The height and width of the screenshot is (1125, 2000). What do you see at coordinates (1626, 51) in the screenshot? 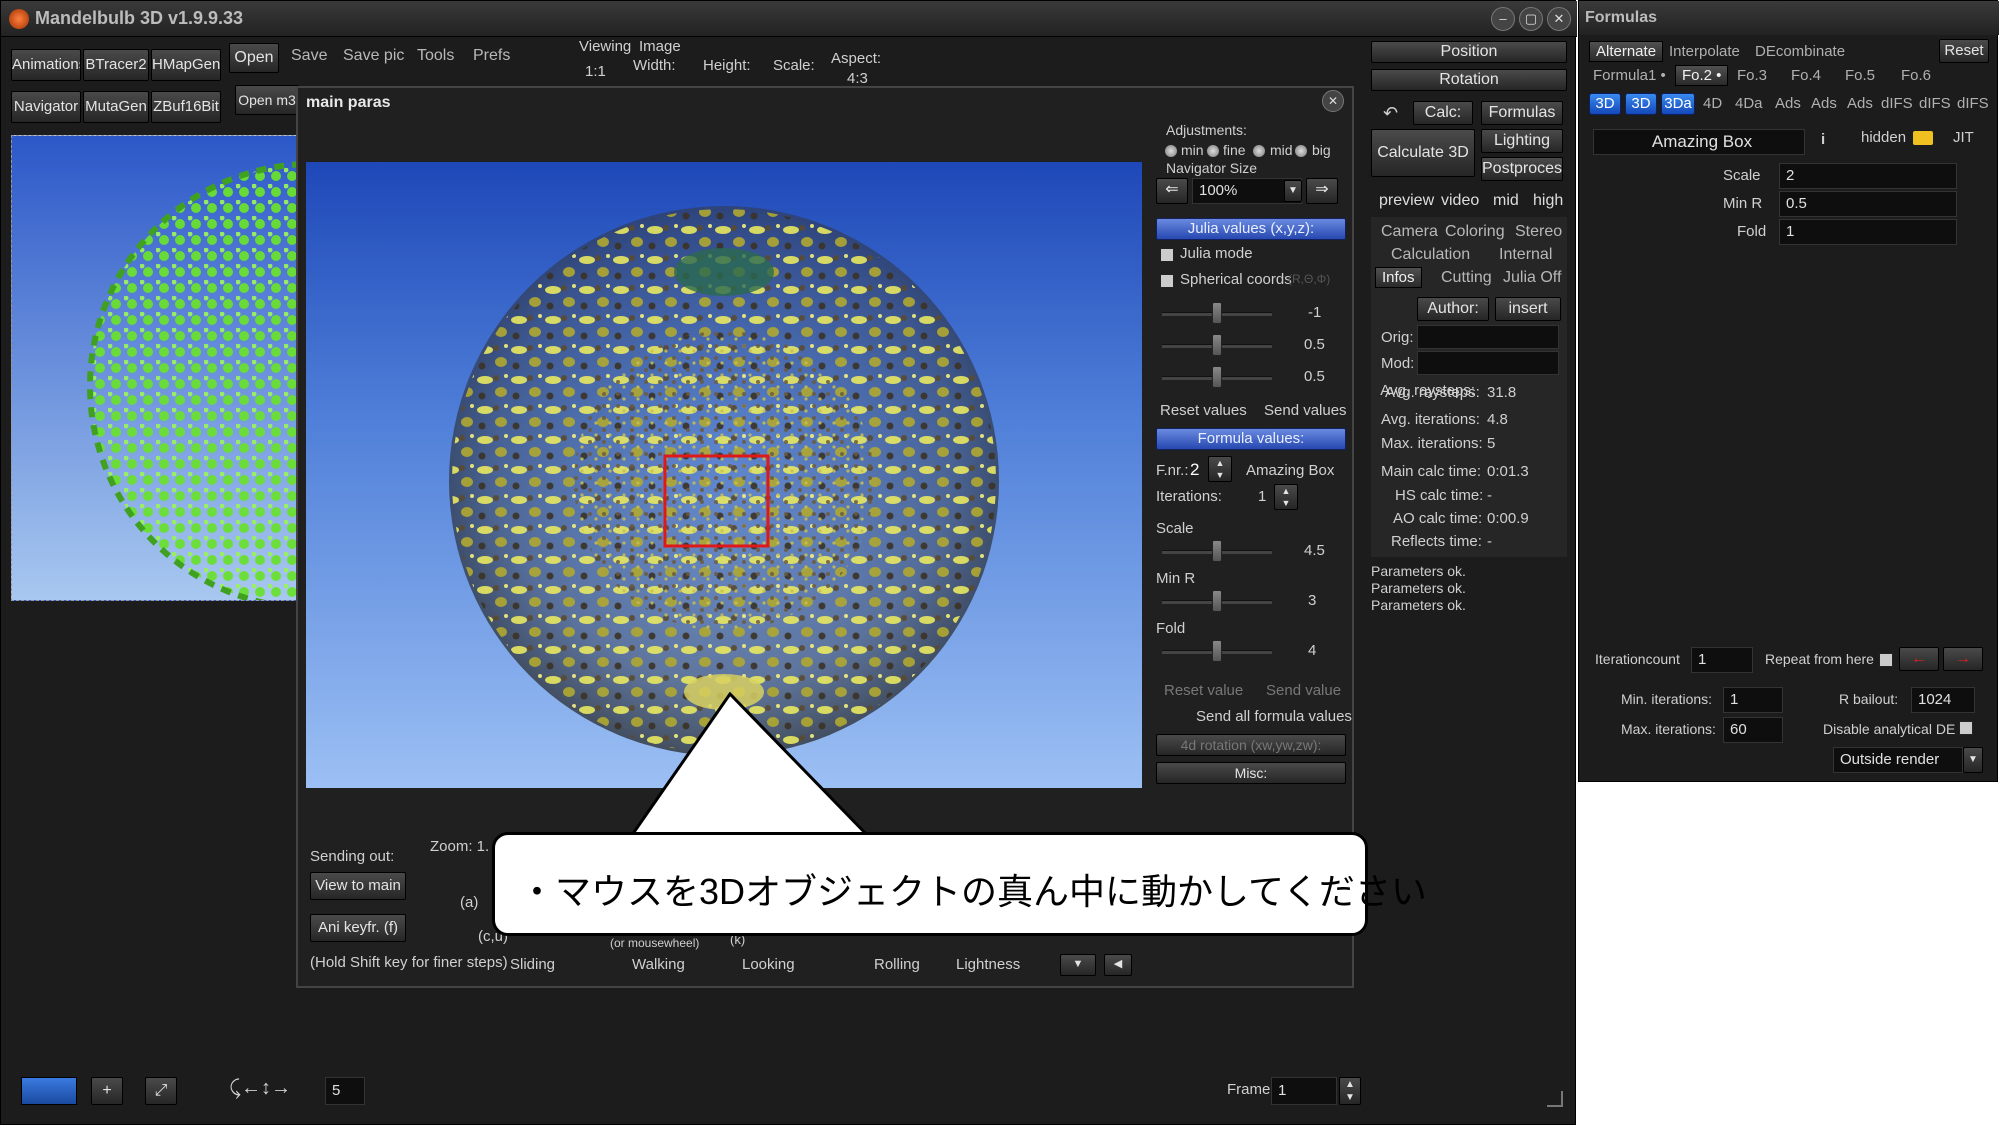
I see `tab-alternate: Alternate` at bounding box center [1626, 51].